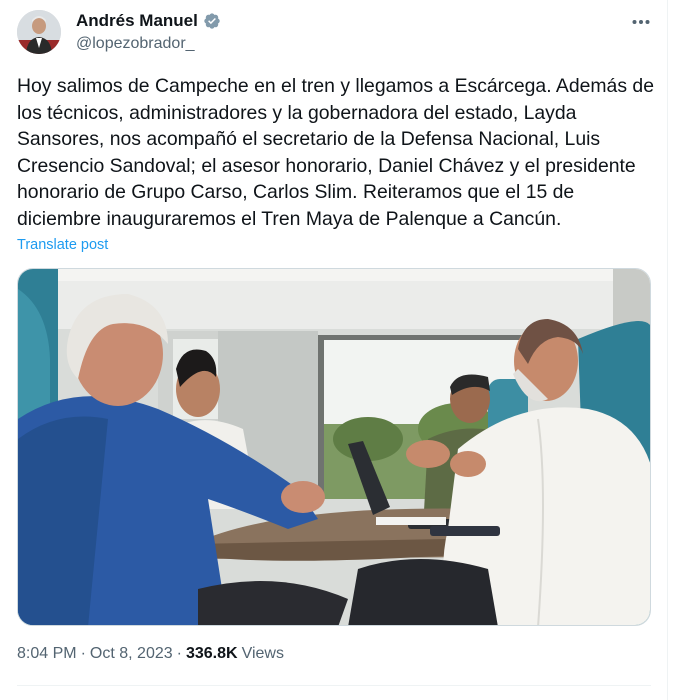  Describe the element at coordinates (135, 44) in the screenshot. I see `author-handle: @lopezobrador_` at that location.